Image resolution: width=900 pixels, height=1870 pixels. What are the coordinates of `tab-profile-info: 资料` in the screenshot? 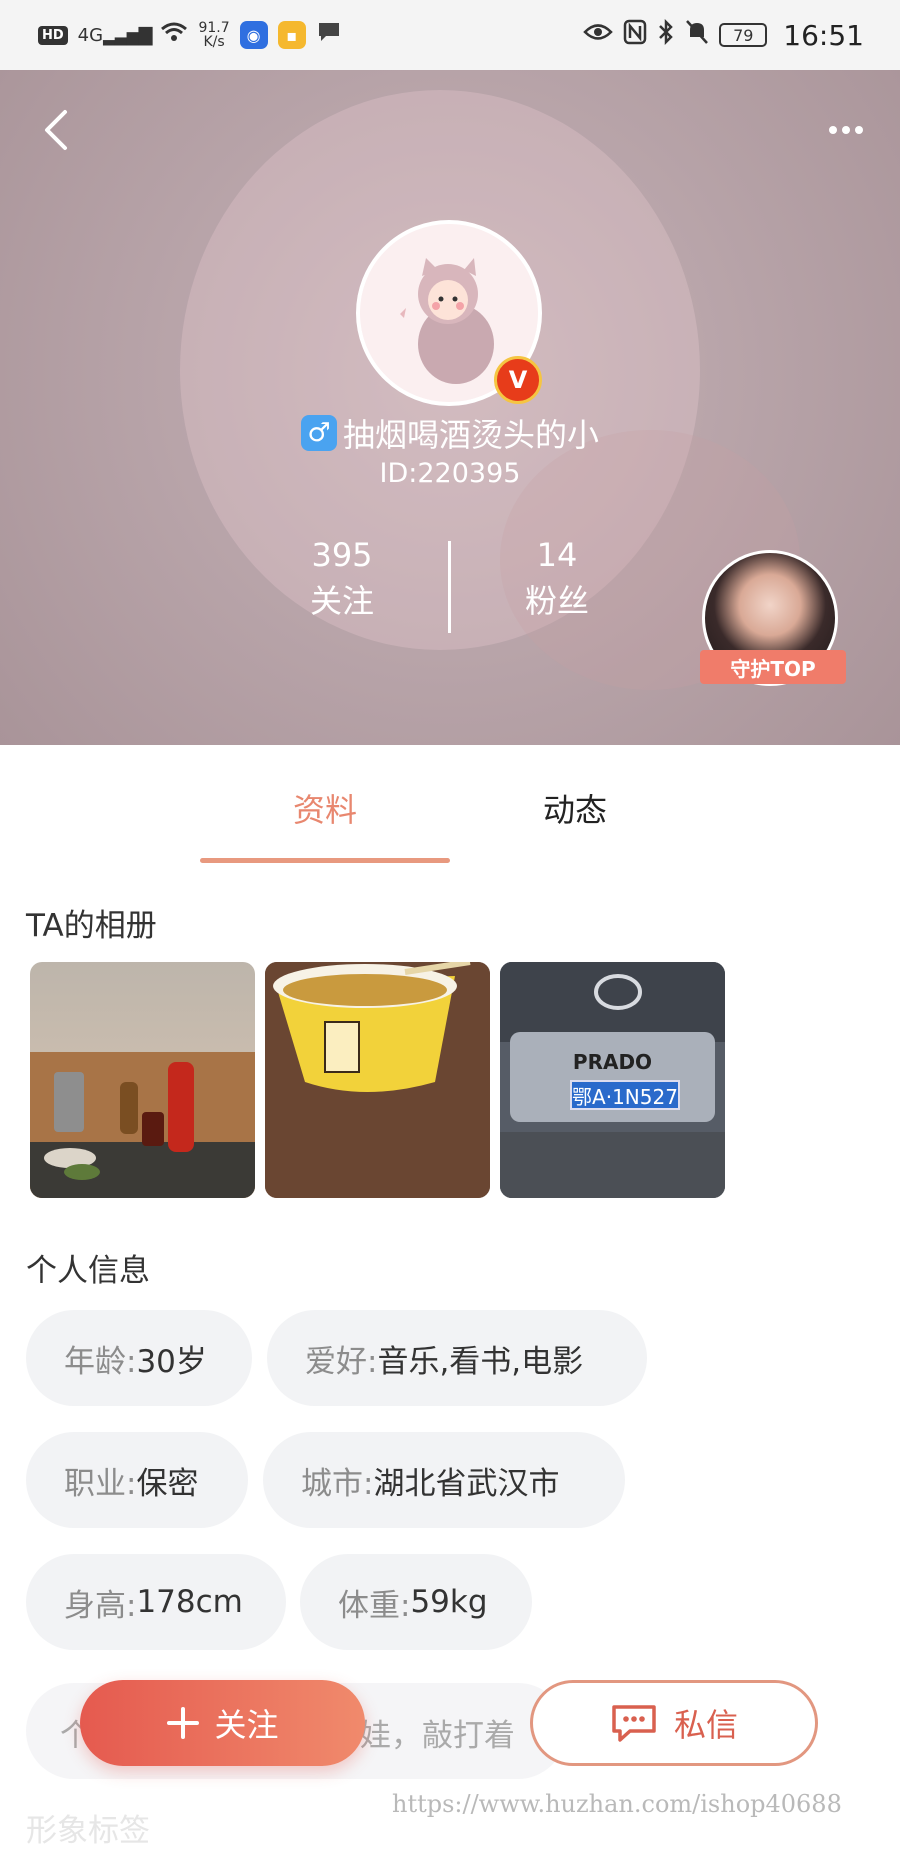 It's located at (325, 808).